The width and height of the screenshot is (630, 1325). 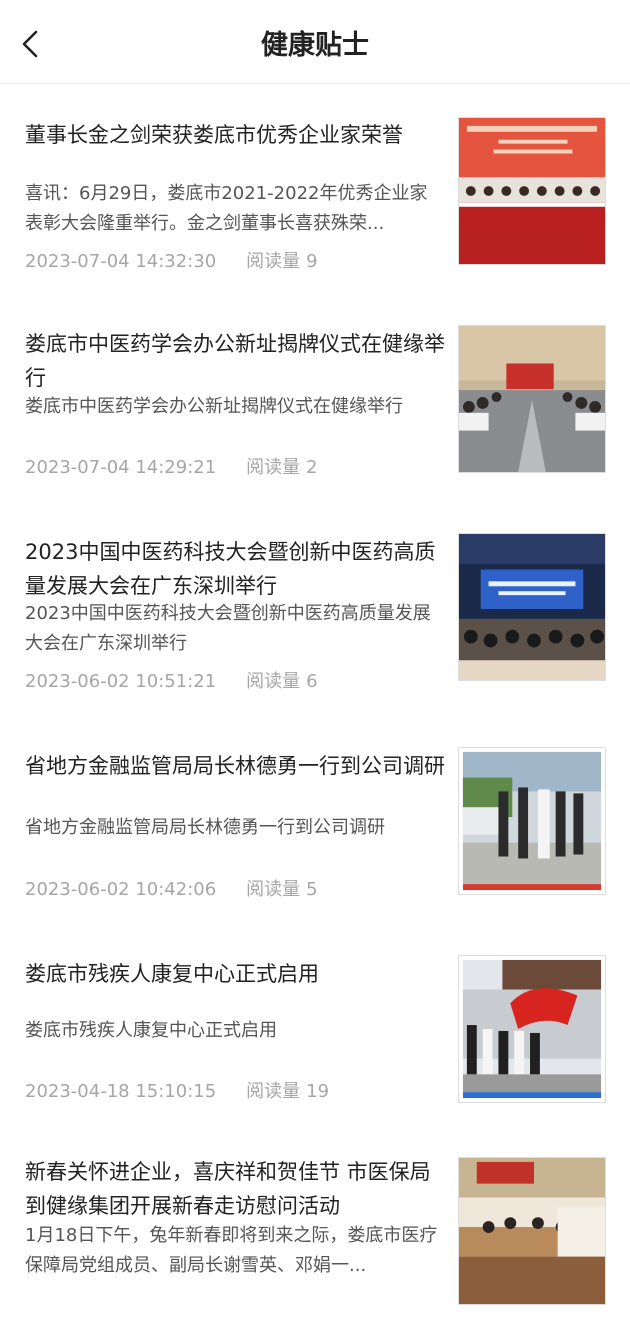 What do you see at coordinates (315, 45) in the screenshot?
I see `page-title: 健康贴士` at bounding box center [315, 45].